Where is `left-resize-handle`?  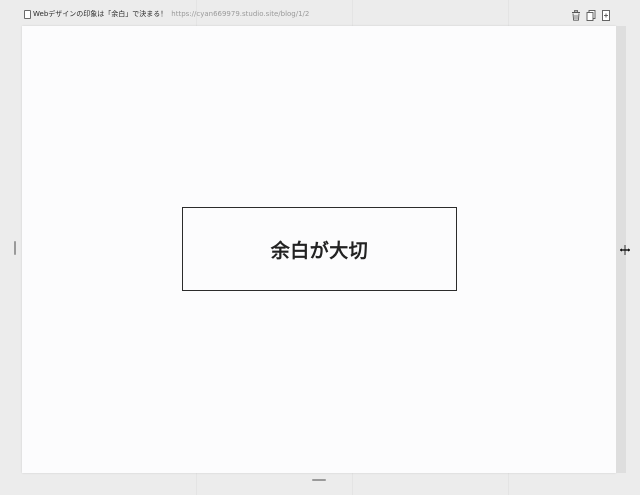 left-resize-handle is located at coordinates (15, 248).